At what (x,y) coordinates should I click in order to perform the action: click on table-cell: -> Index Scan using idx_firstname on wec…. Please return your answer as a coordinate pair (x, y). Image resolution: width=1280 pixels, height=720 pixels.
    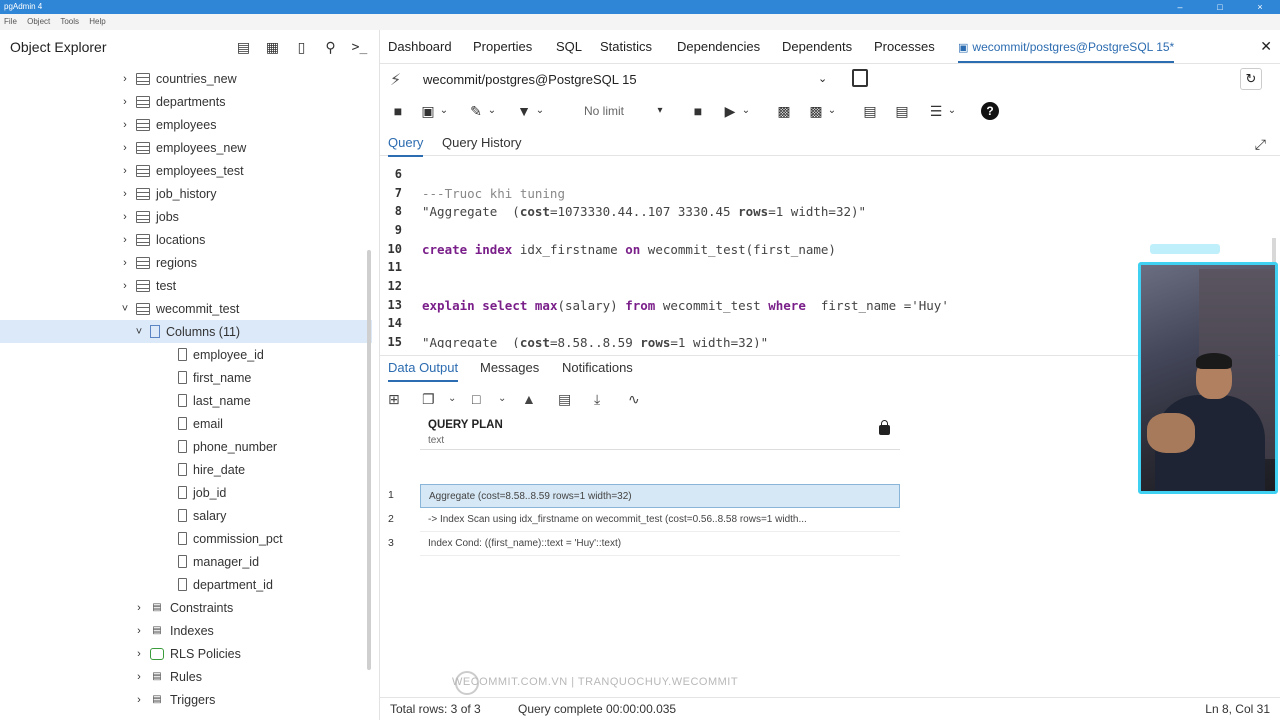
    Looking at the image, I should click on (660, 520).